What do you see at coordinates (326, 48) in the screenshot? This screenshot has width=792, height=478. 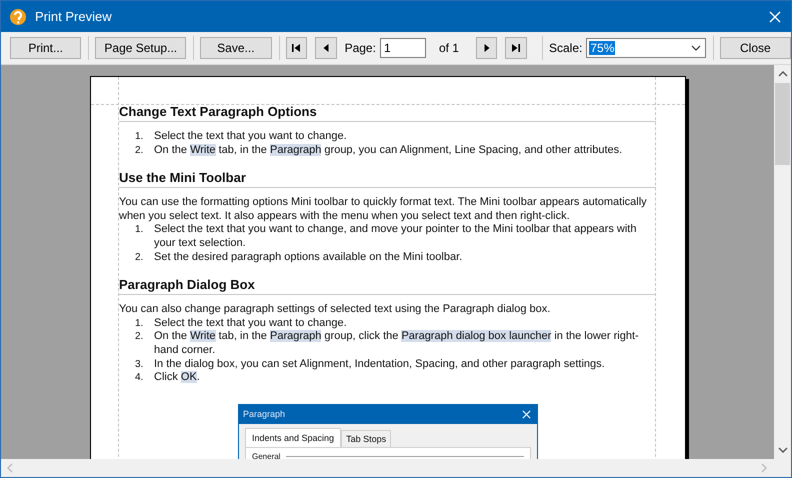 I see `previous-page-button` at bounding box center [326, 48].